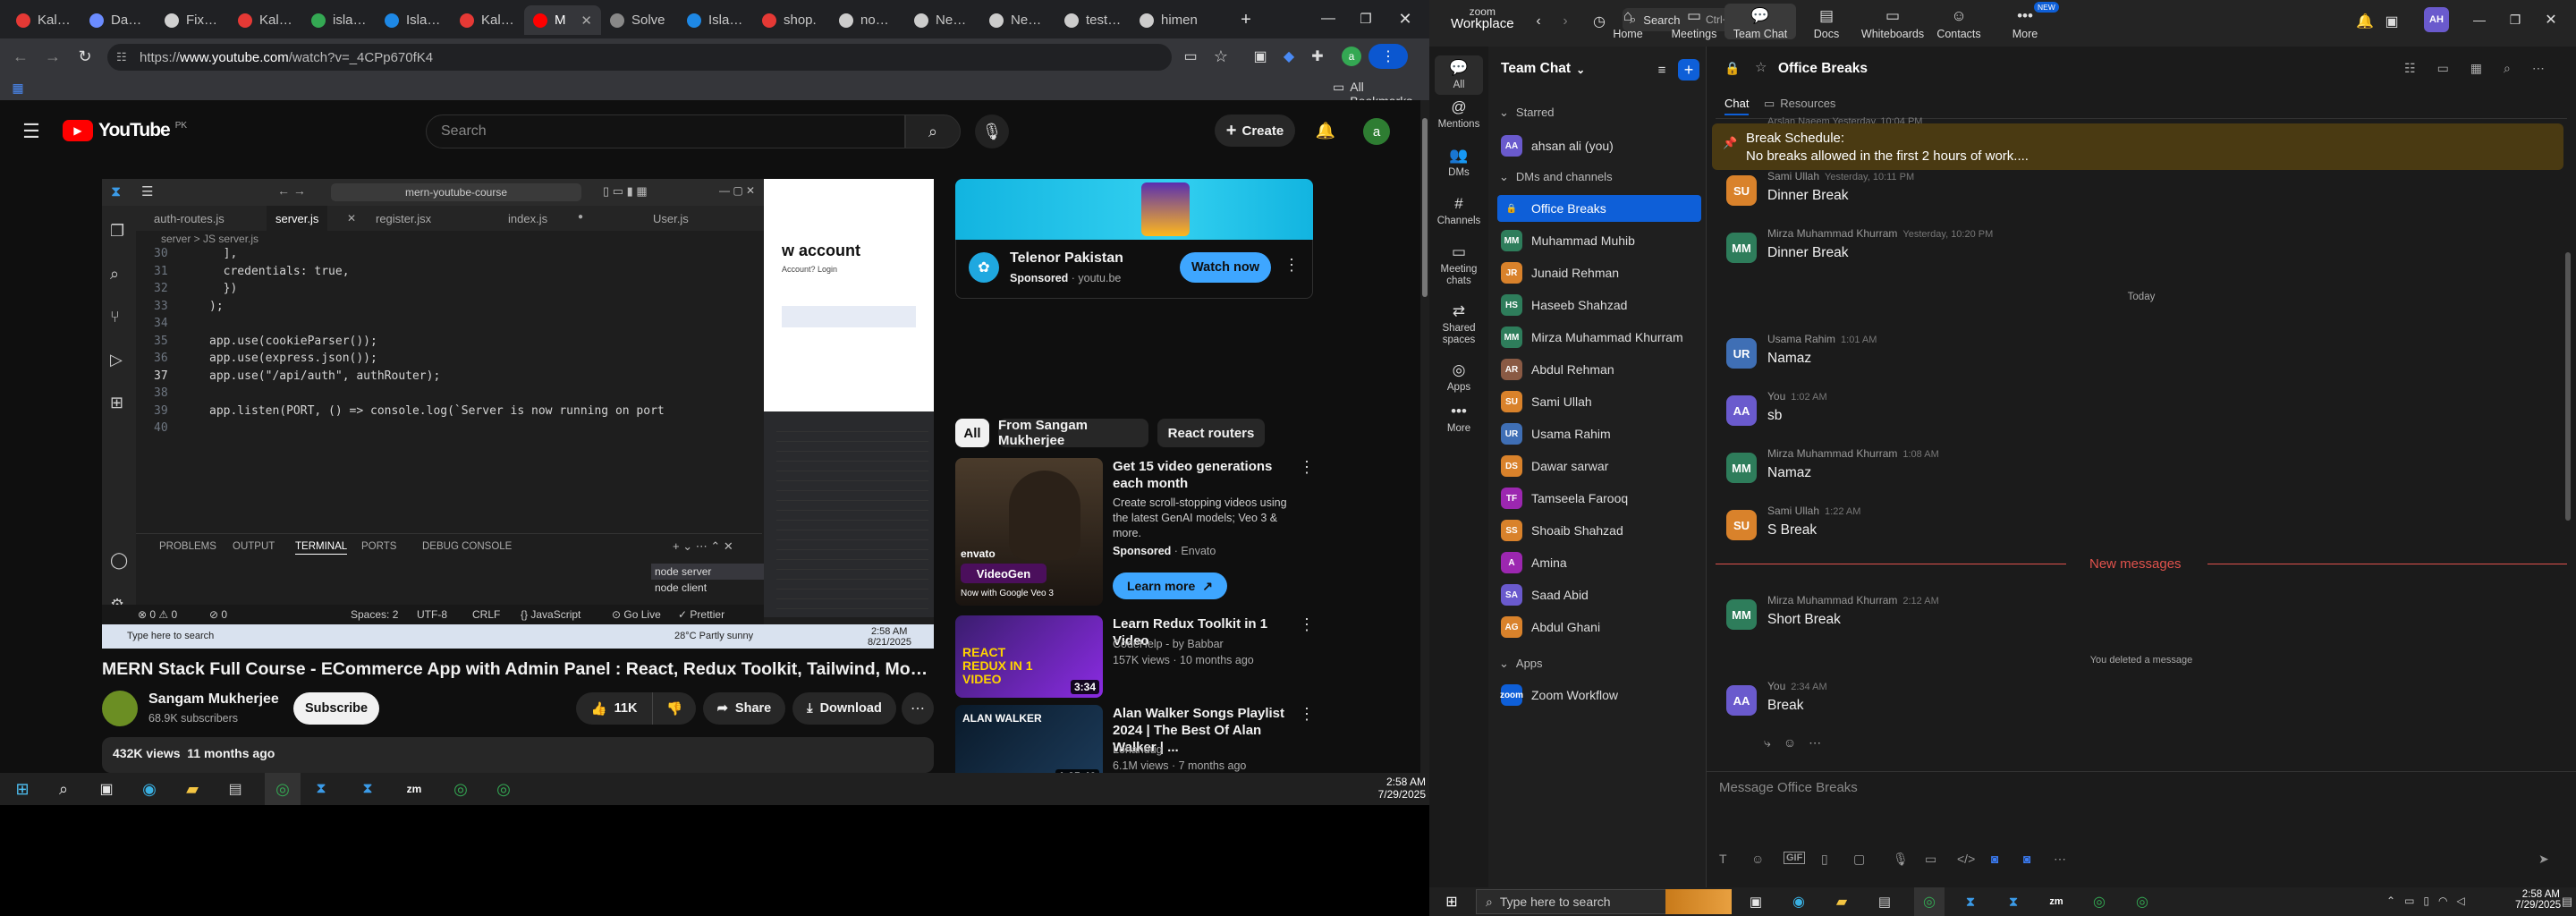 The image size is (2576, 916). I want to click on nav-contacts: ☺ Contacts, so click(1959, 23).